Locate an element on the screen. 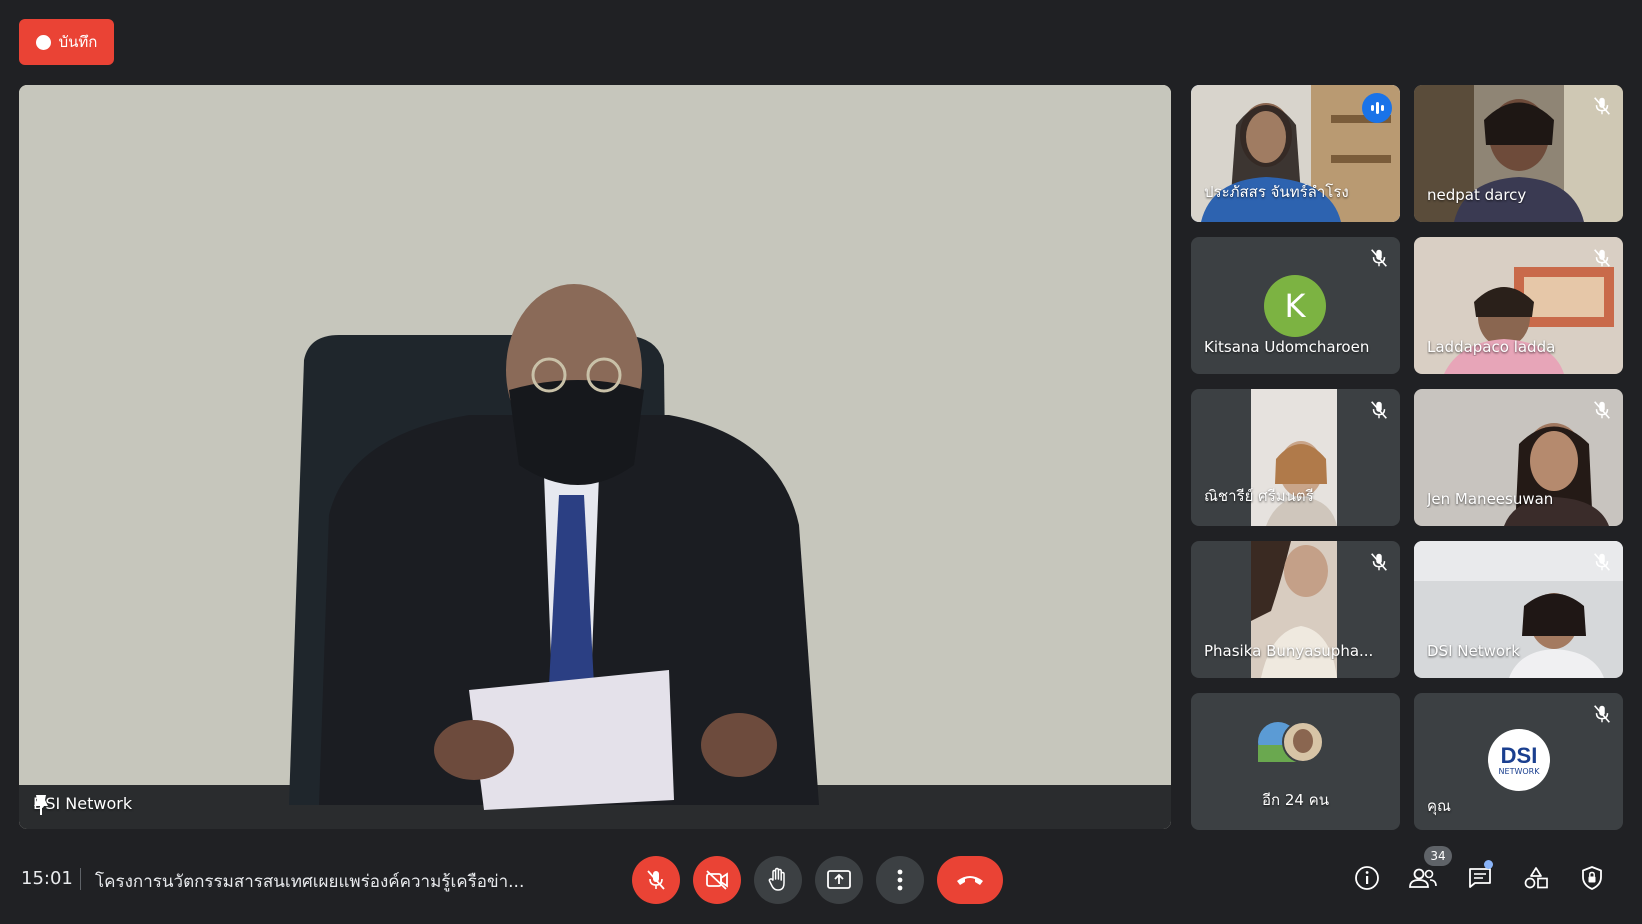  people-icon is located at coordinates (1423, 878).